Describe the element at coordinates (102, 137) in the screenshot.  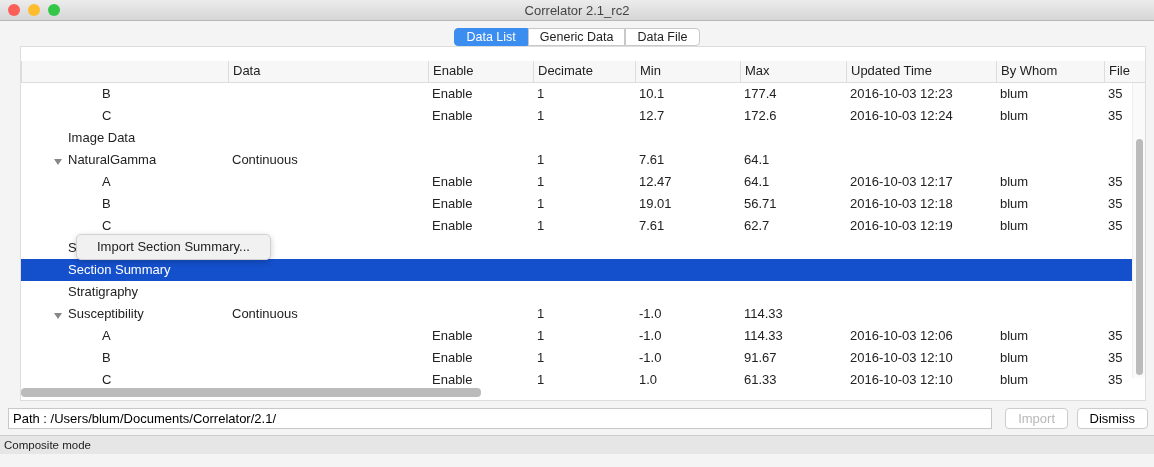
I see `row-label: Image Data` at that location.